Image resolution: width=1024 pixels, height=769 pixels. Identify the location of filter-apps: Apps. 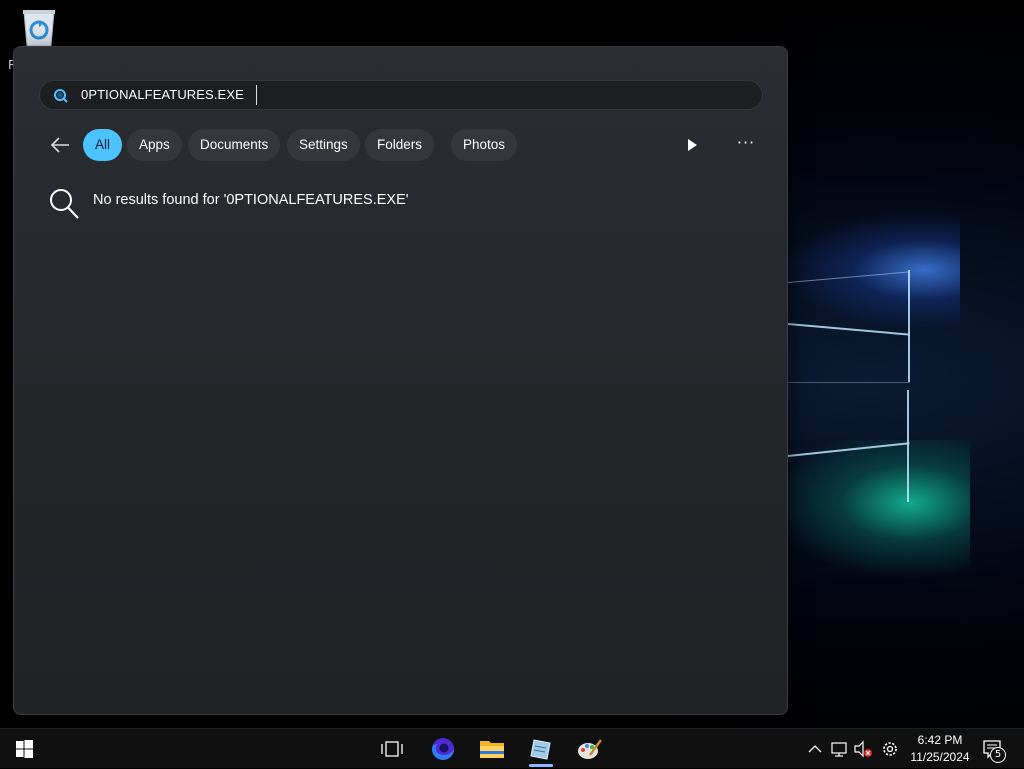
(154, 145).